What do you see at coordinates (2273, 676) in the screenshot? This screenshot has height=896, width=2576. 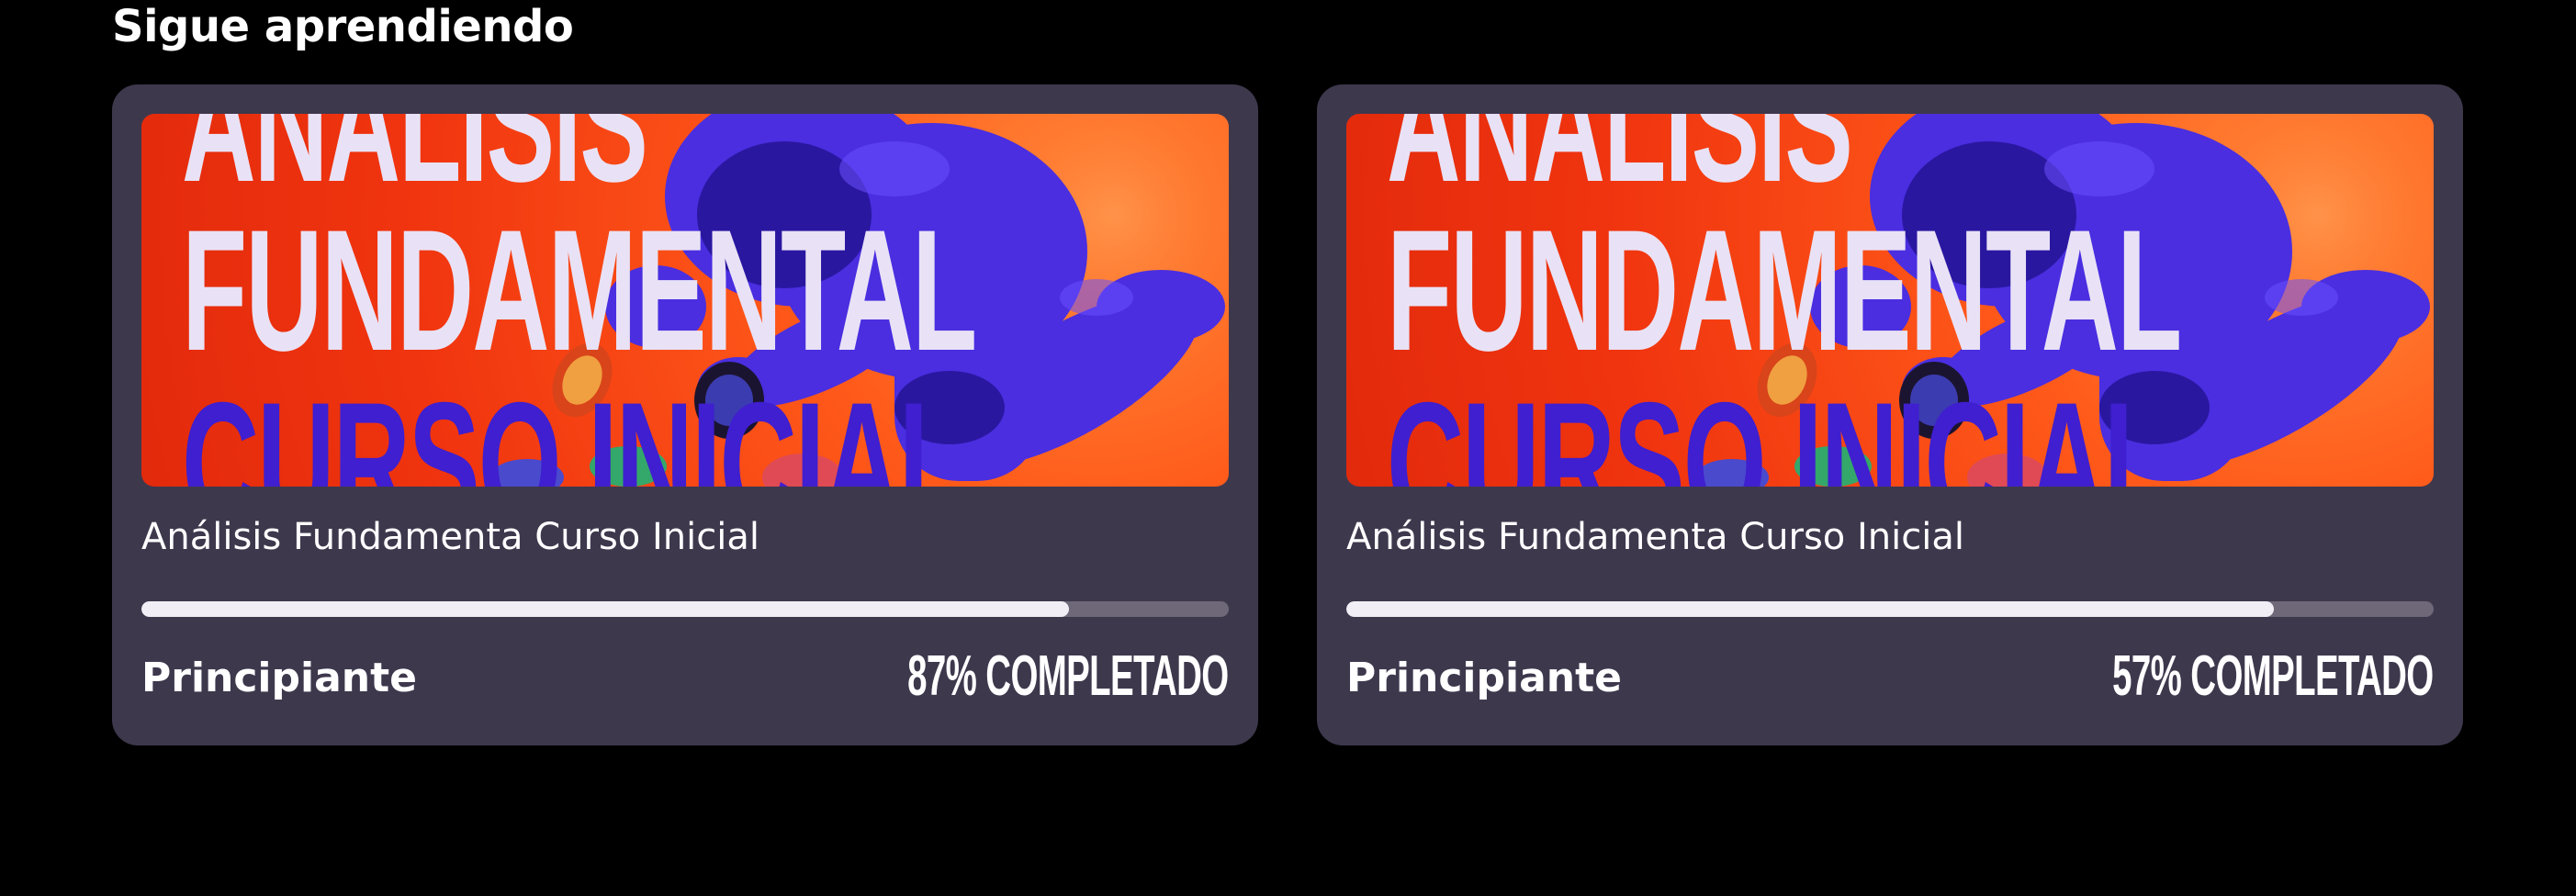 I see `completion-percent: 57% COMPLETADO` at bounding box center [2273, 676].